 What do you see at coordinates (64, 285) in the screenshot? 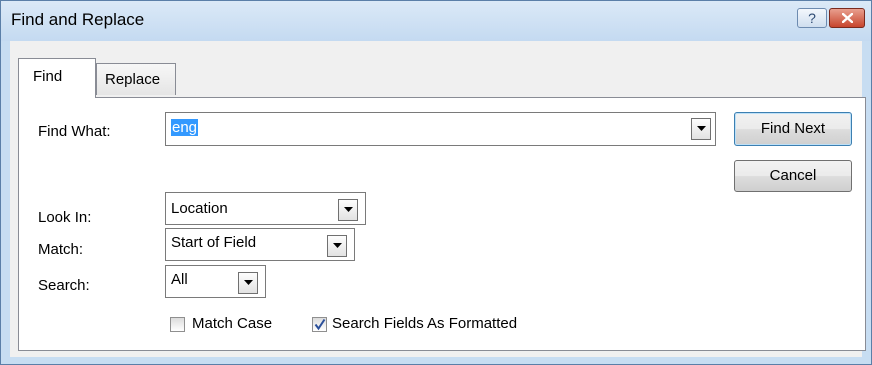
I see `search-label: Search:` at bounding box center [64, 285].